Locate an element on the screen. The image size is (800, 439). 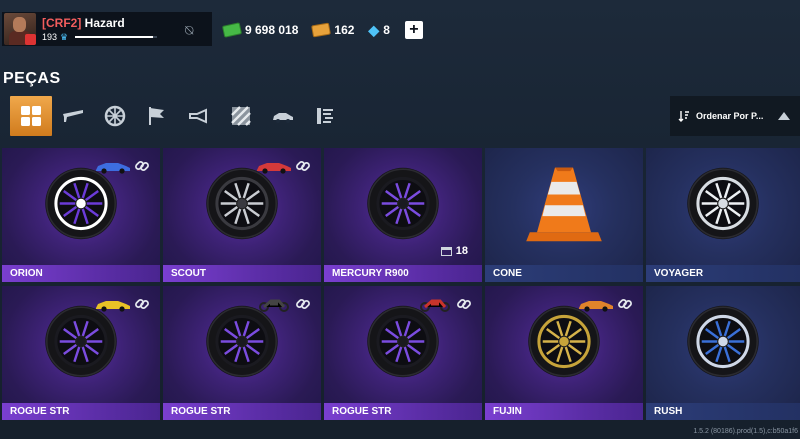
part-name: CONE is located at coordinates (564, 273).